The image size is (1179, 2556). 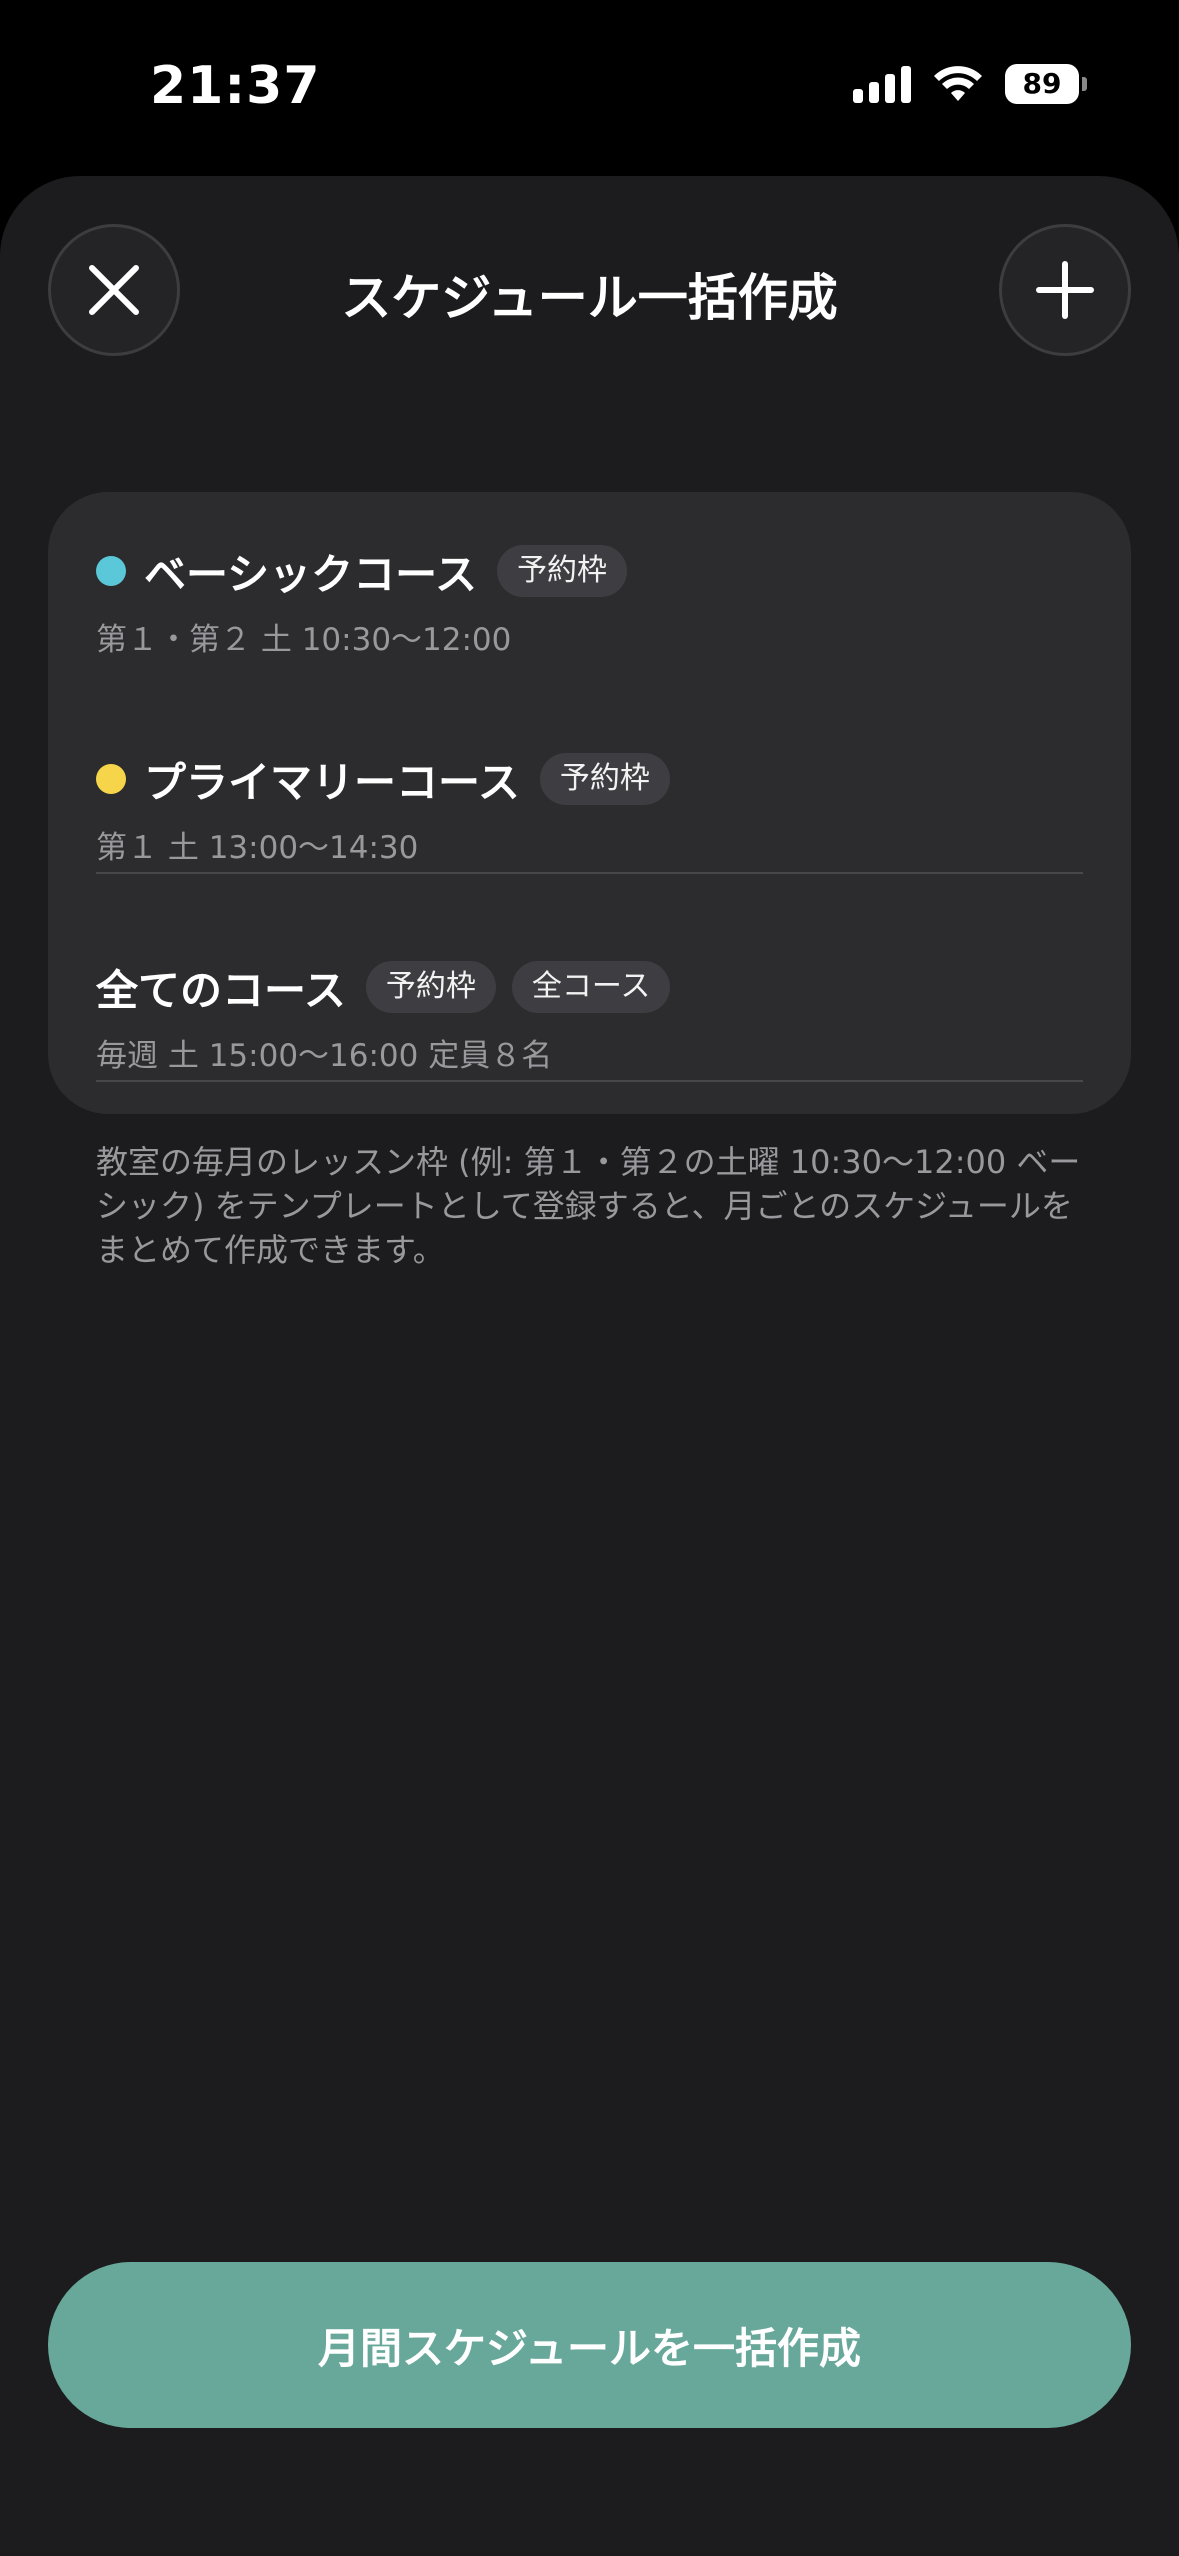 What do you see at coordinates (235, 86) in the screenshot?
I see `status-time: 21:37` at bounding box center [235, 86].